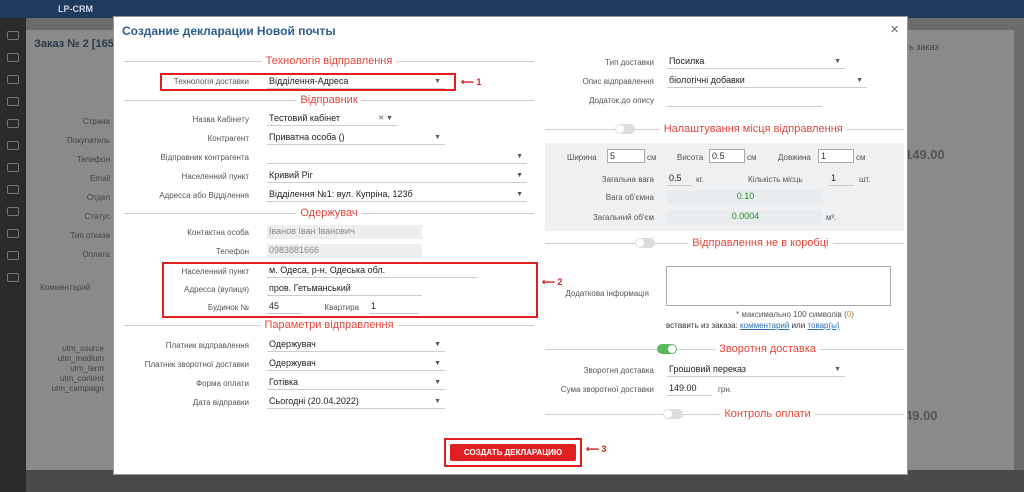  Describe the element at coordinates (394, 307) in the screenshot. I see `flat-input: 1` at that location.